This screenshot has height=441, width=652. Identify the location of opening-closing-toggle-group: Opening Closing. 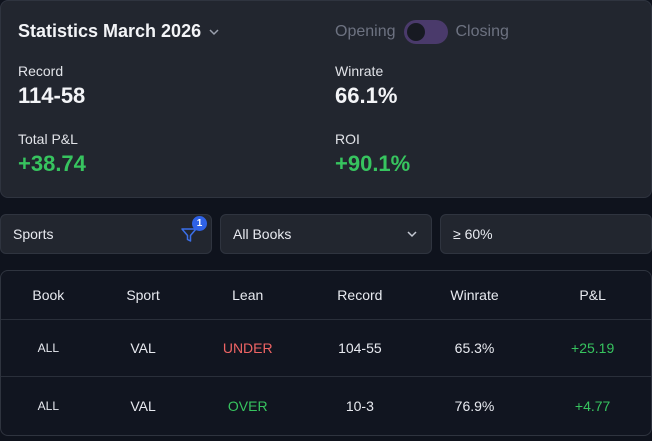
(422, 32).